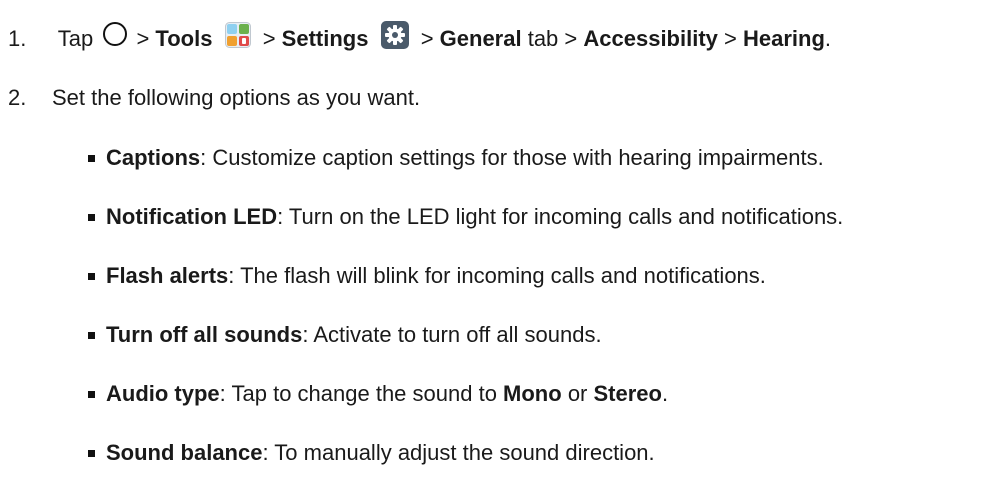 The image size is (1002, 497). Describe the element at coordinates (361, 393) in the screenshot. I see `option-desc: : Tap to change the sound to` at that location.